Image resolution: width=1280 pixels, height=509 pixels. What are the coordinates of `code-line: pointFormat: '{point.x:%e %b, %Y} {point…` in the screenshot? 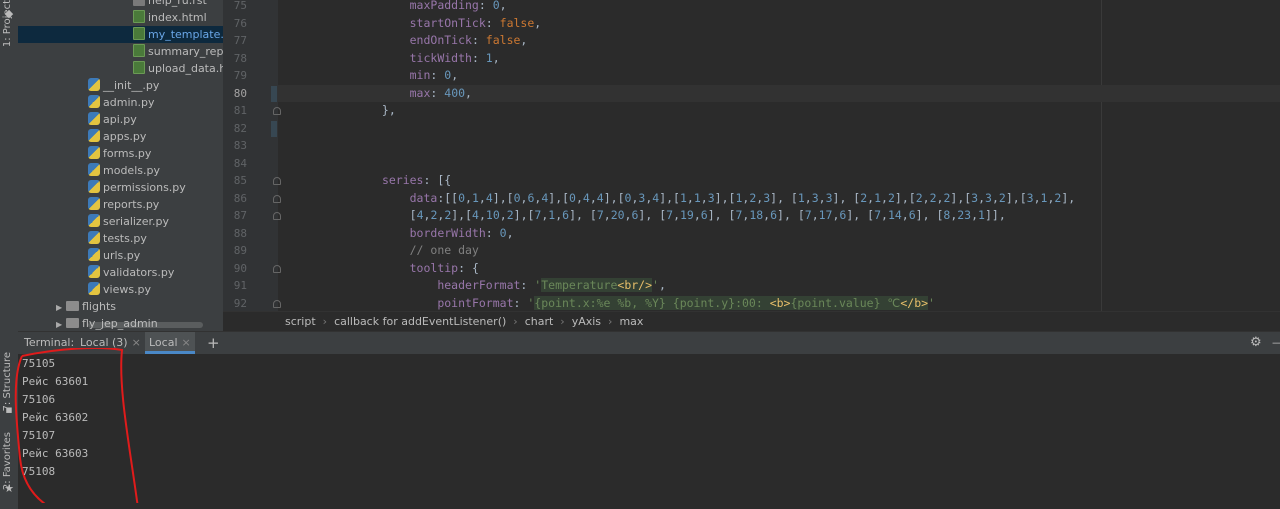 It's located at (610, 303).